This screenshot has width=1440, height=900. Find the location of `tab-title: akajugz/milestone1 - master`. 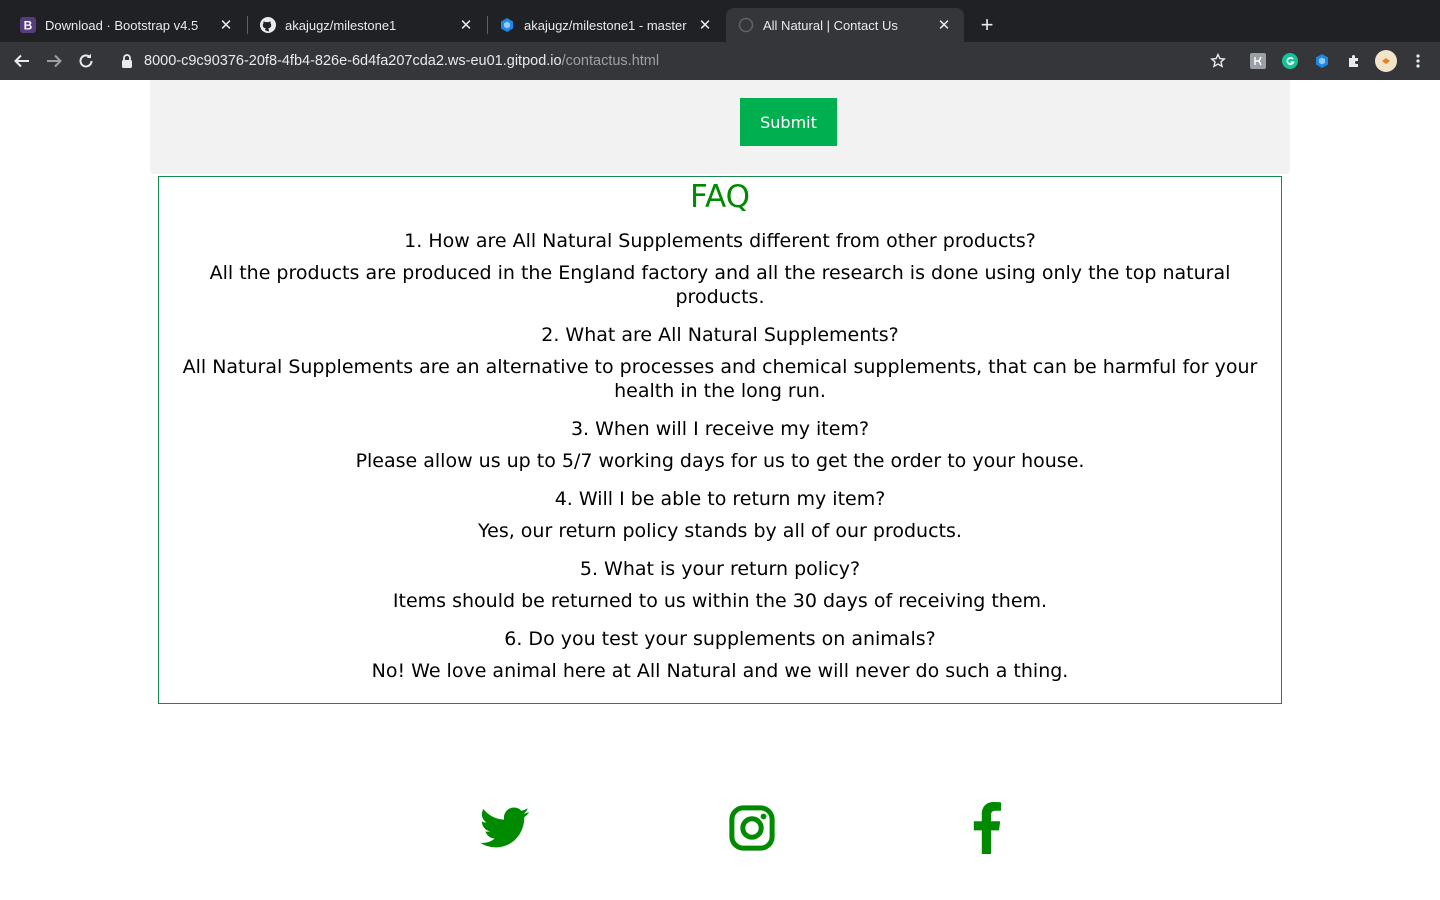

tab-title: akajugz/milestone1 - master is located at coordinates (605, 25).